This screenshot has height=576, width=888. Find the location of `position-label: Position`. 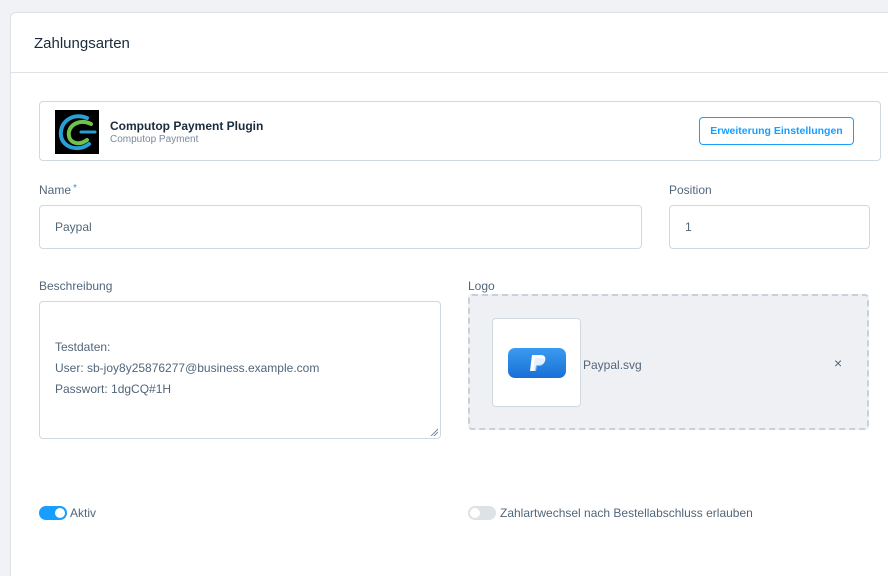

position-label: Position is located at coordinates (690, 190).